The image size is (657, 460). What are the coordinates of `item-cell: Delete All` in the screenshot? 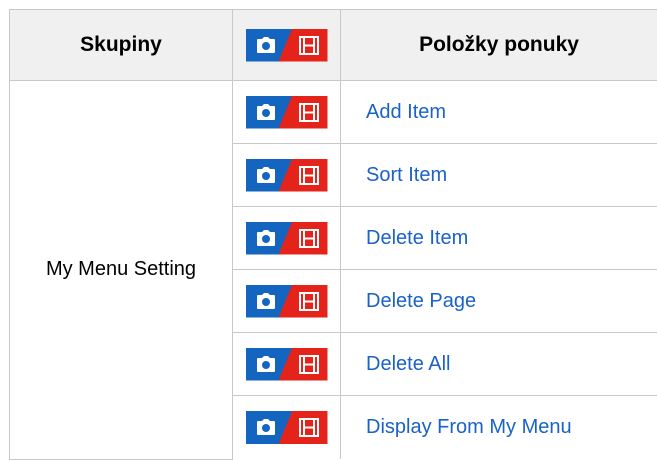 It's located at (499, 364).